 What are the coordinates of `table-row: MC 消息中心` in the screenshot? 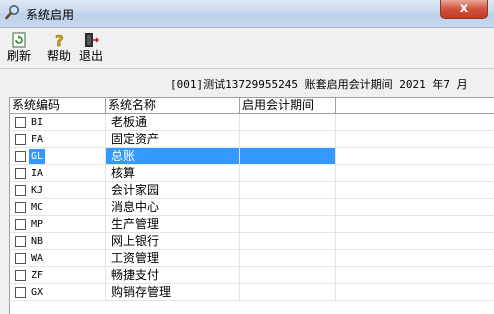 It's located at (252, 207).